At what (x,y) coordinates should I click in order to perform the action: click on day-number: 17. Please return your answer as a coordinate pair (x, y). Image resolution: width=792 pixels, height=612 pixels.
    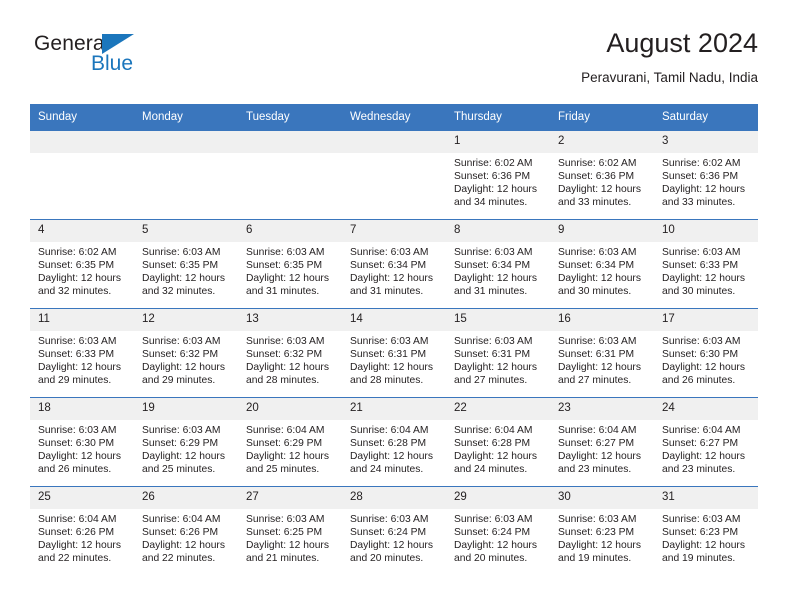
    Looking at the image, I should click on (706, 320).